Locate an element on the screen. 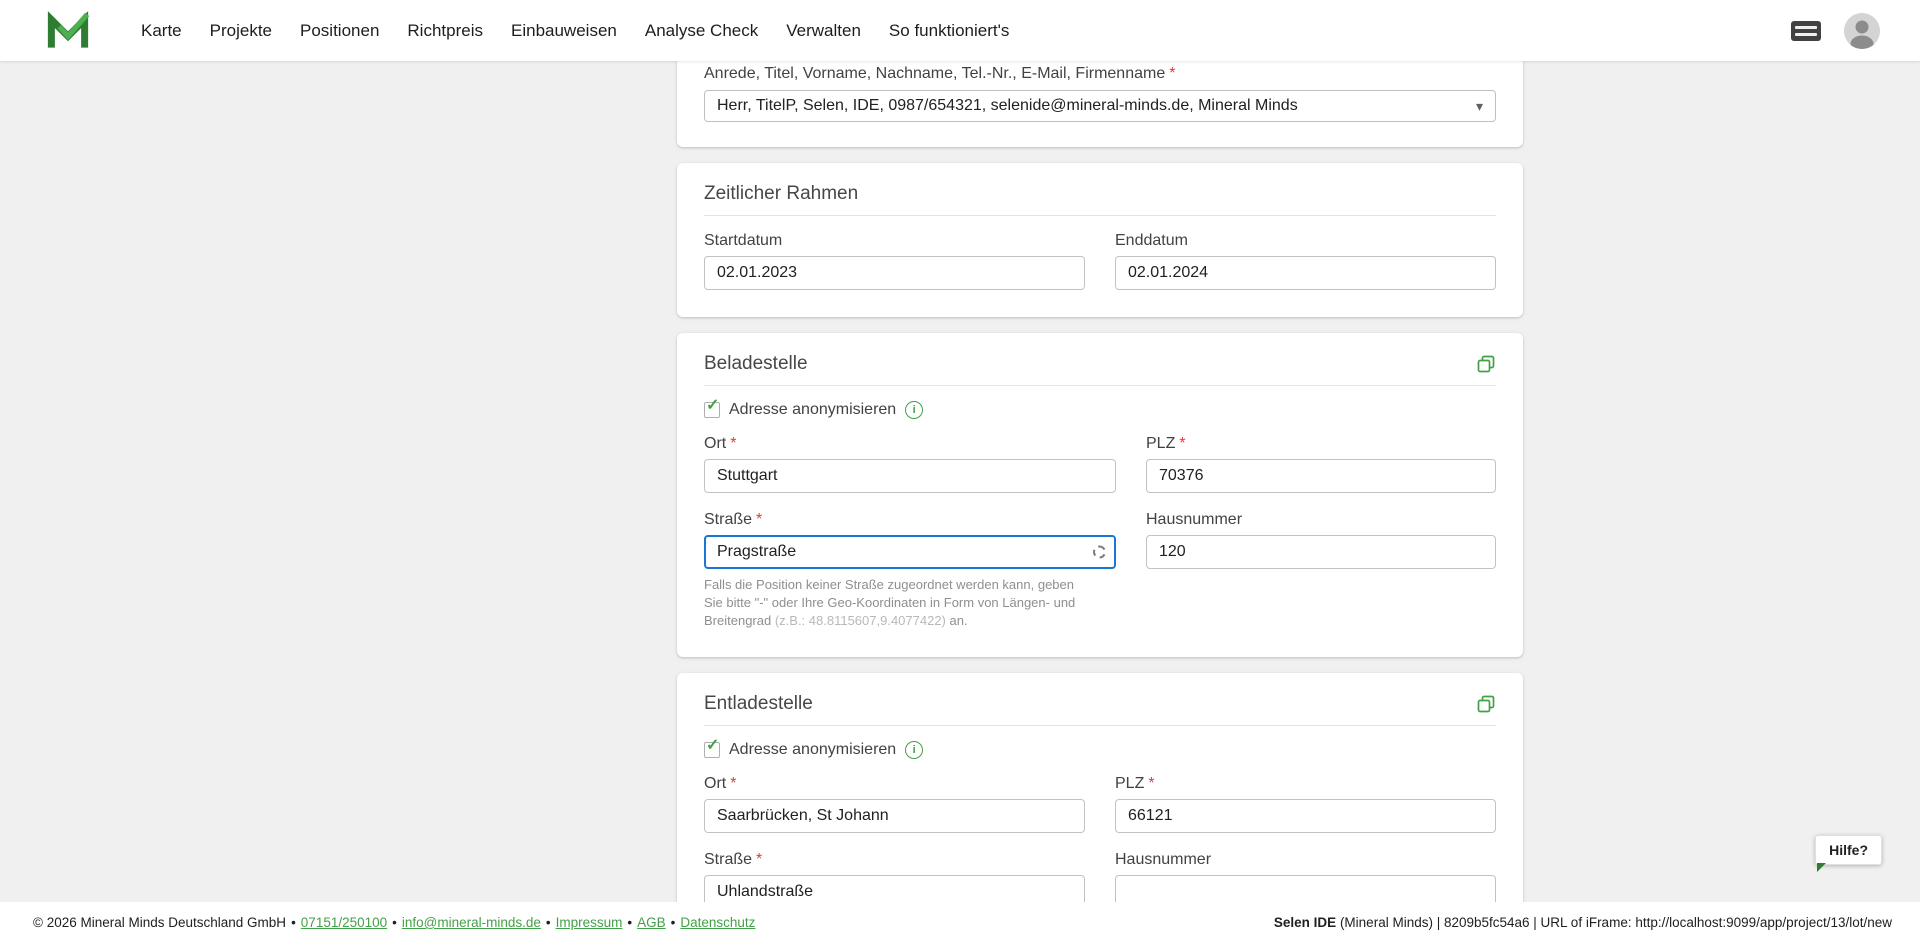 The image size is (1920, 943). field-startdatum: Startdatum is located at coordinates (894, 261).